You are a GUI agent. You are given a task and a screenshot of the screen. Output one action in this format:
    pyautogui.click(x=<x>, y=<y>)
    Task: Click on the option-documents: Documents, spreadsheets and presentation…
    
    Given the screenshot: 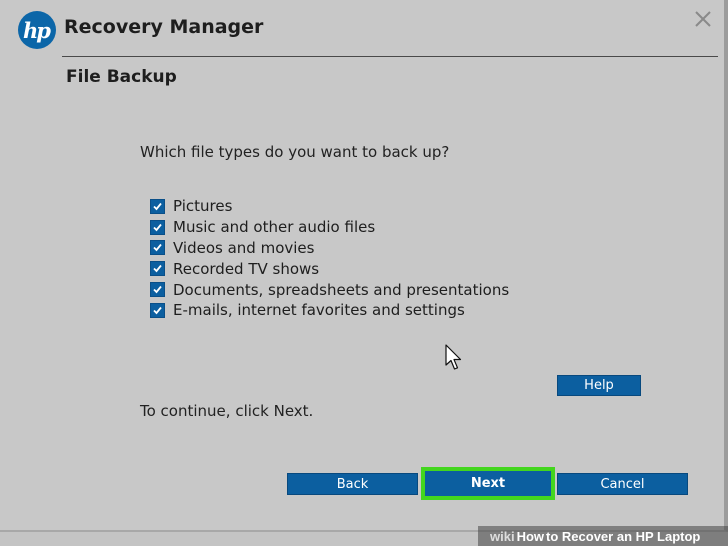 What is the action you would take?
    pyautogui.click(x=329, y=289)
    